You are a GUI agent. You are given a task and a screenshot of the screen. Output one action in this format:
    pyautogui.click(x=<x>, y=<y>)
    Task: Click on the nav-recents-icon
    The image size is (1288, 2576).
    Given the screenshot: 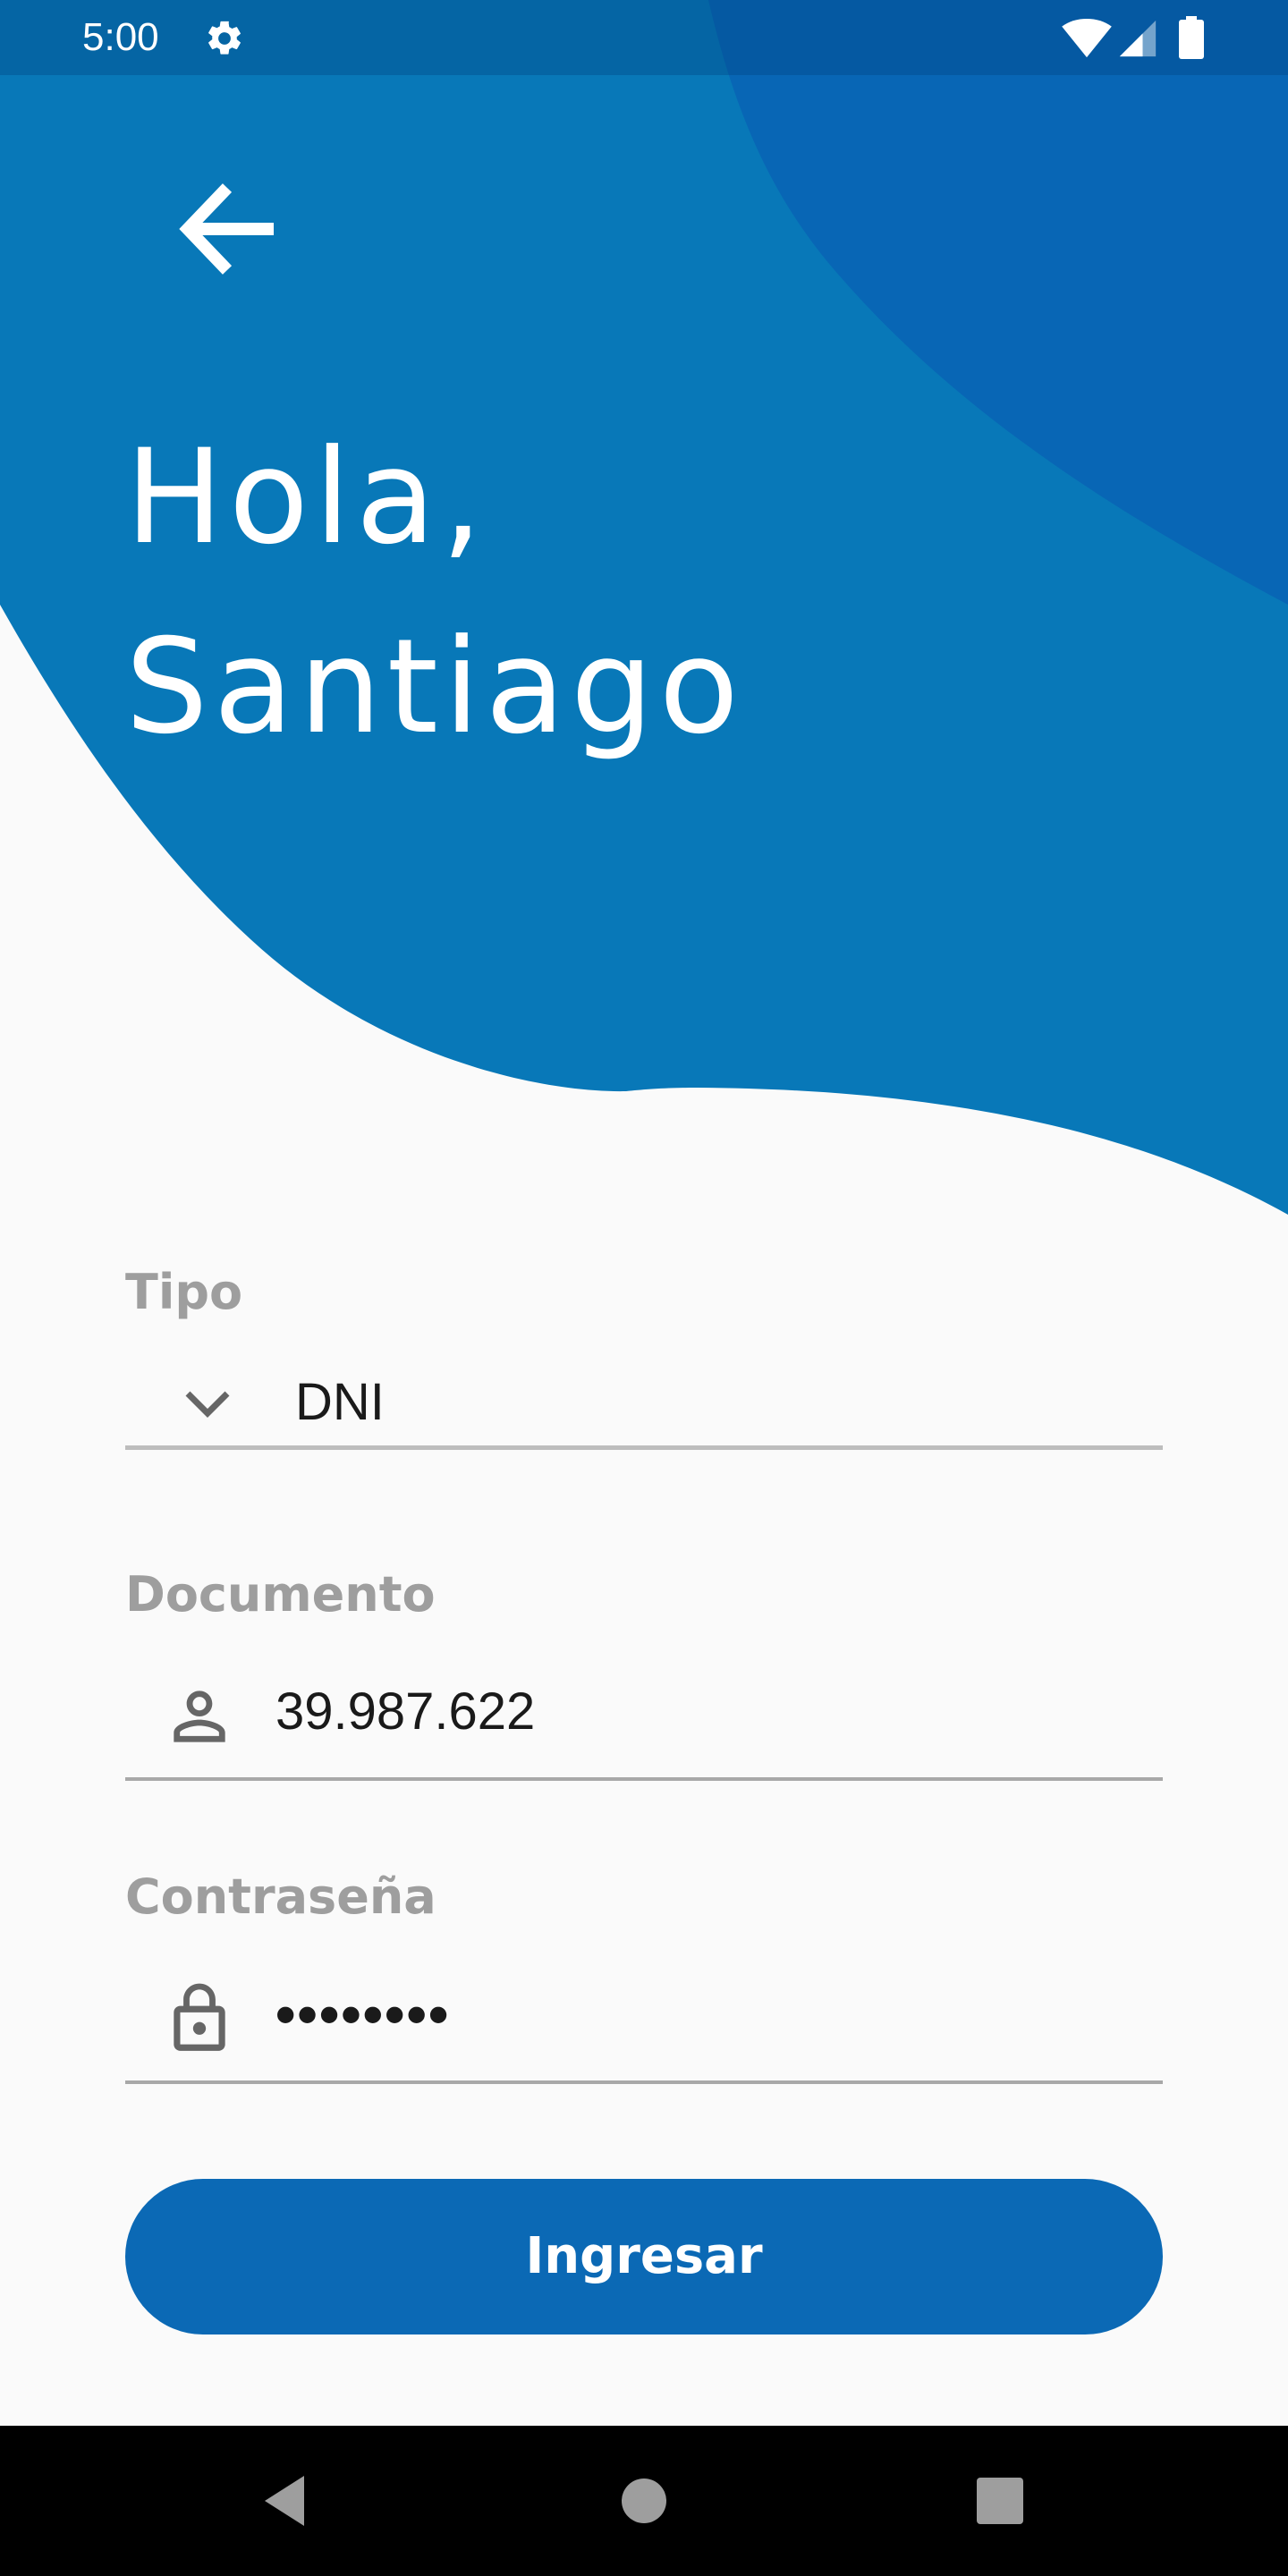 What is the action you would take?
    pyautogui.click(x=1000, y=2501)
    